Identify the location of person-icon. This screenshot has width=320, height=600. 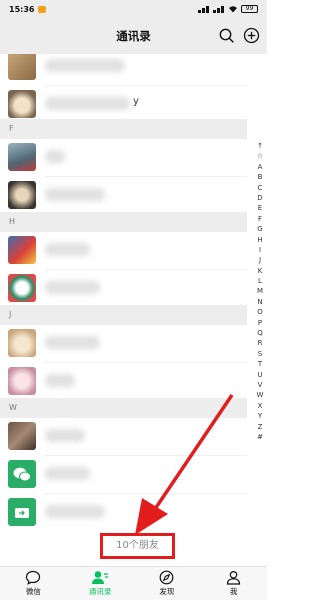
(234, 578).